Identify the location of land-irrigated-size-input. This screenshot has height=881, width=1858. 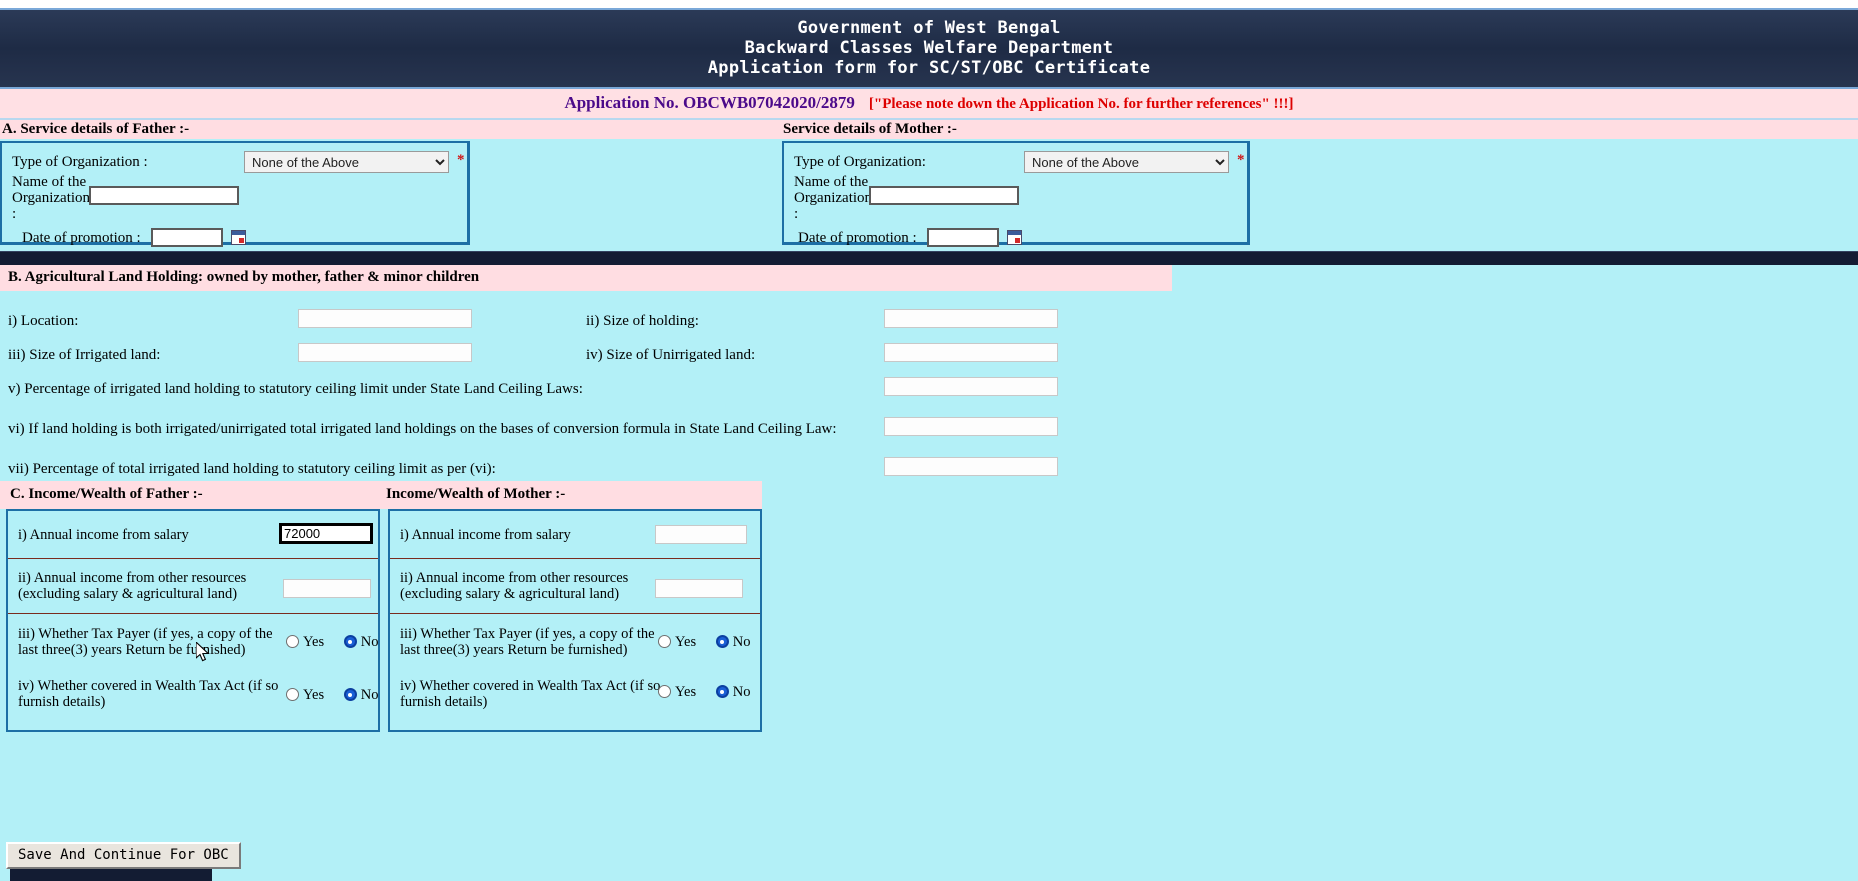
(385, 352).